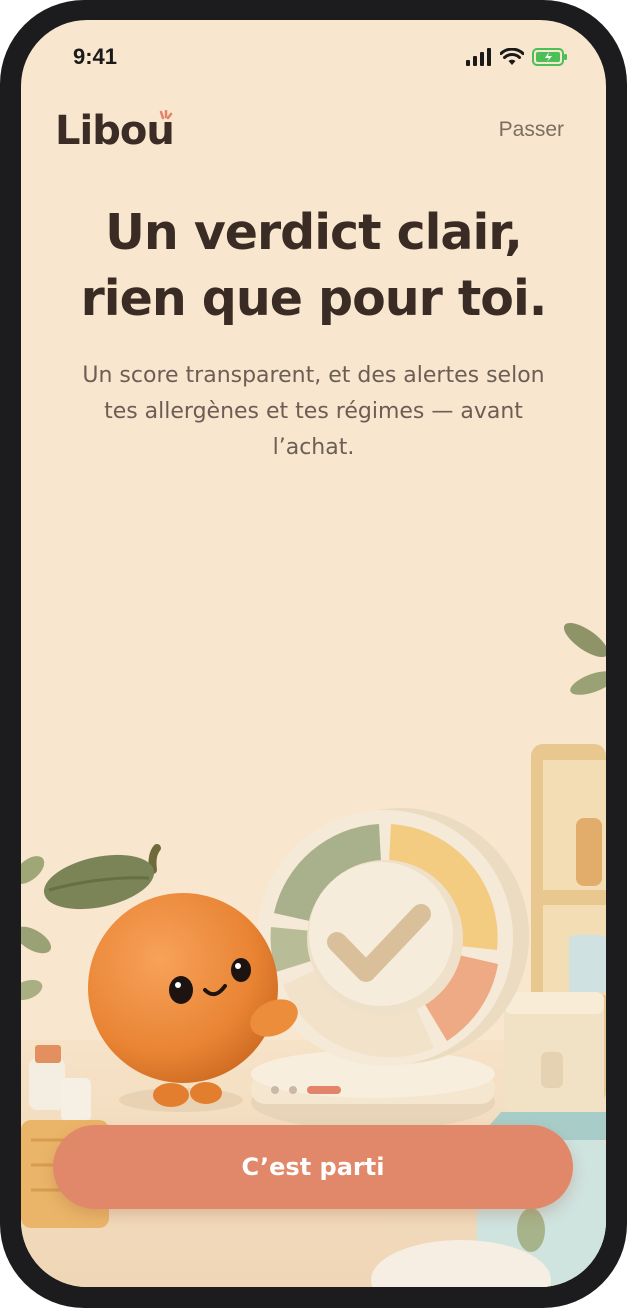 The image size is (627, 1308). What do you see at coordinates (314, 298) in the screenshot?
I see `headline-line: rien que pour toi.` at bounding box center [314, 298].